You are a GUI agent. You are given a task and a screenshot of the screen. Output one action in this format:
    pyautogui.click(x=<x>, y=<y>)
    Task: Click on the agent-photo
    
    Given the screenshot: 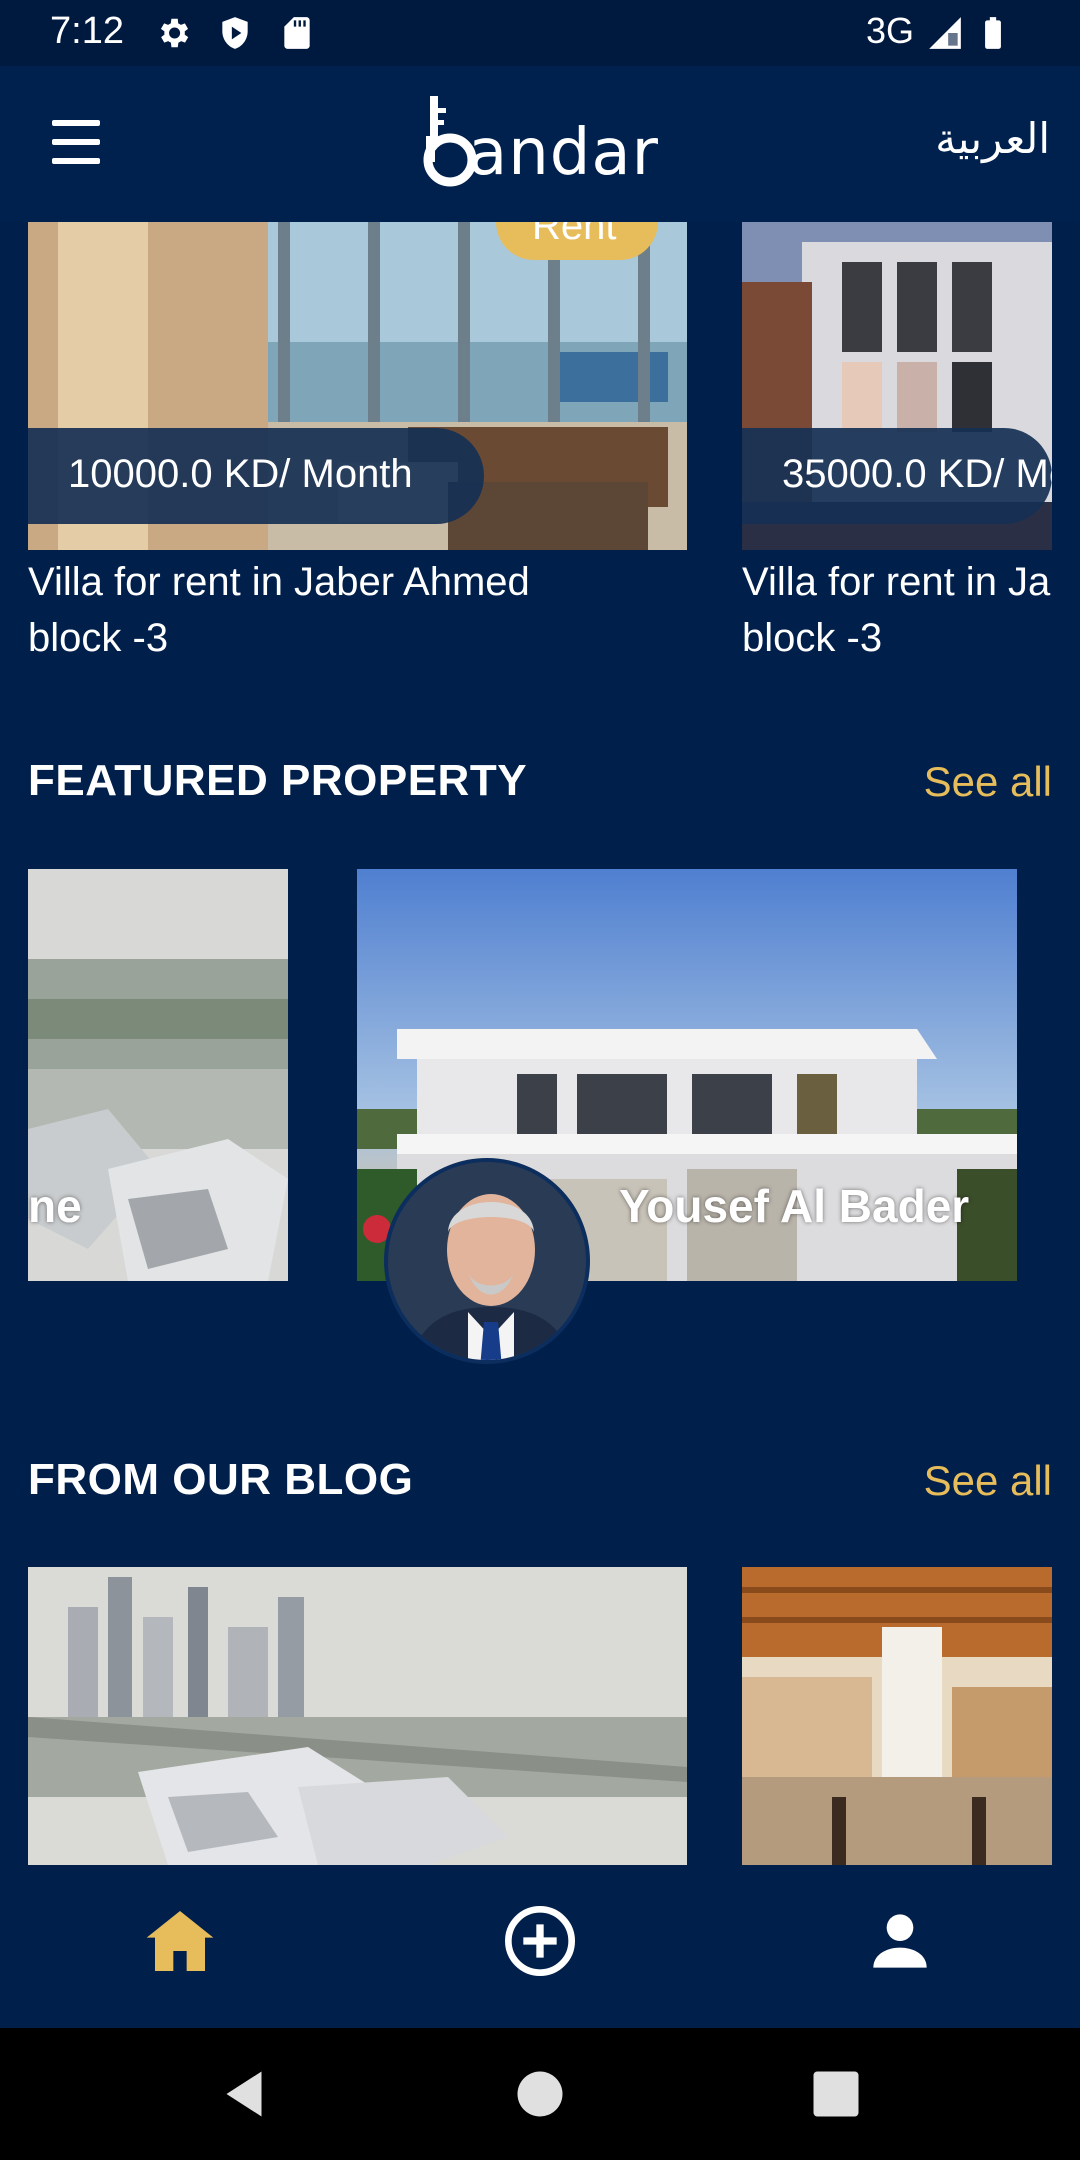 What is the action you would take?
    pyautogui.click(x=487, y=1261)
    